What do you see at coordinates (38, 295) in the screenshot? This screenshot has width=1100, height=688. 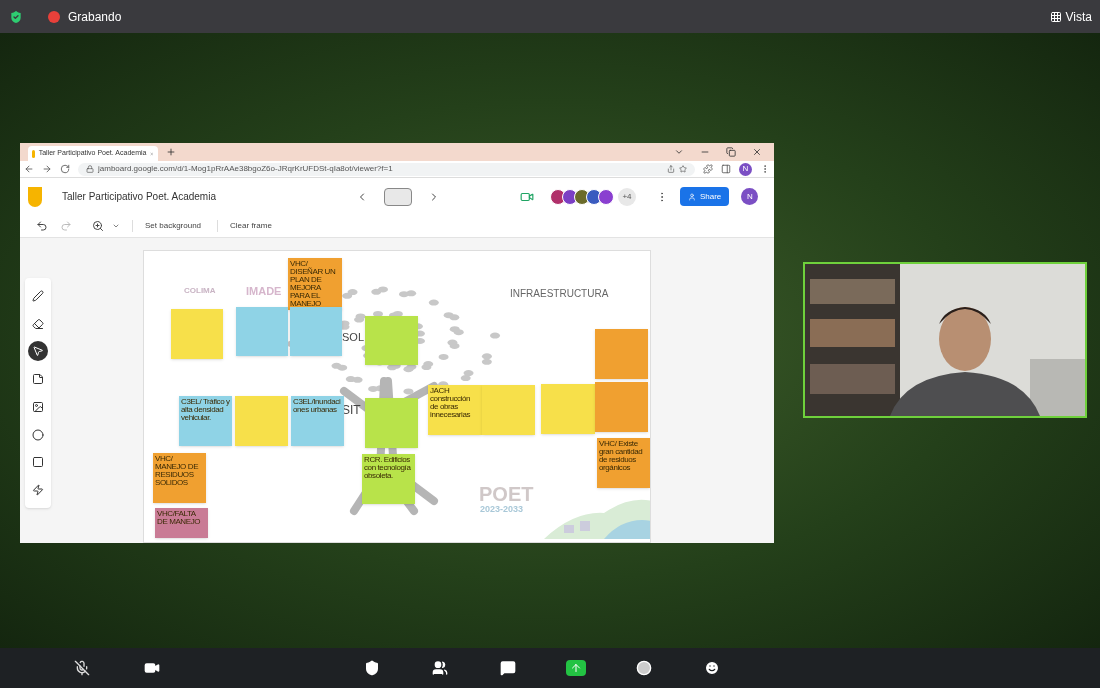 I see `pen-icon` at bounding box center [38, 295].